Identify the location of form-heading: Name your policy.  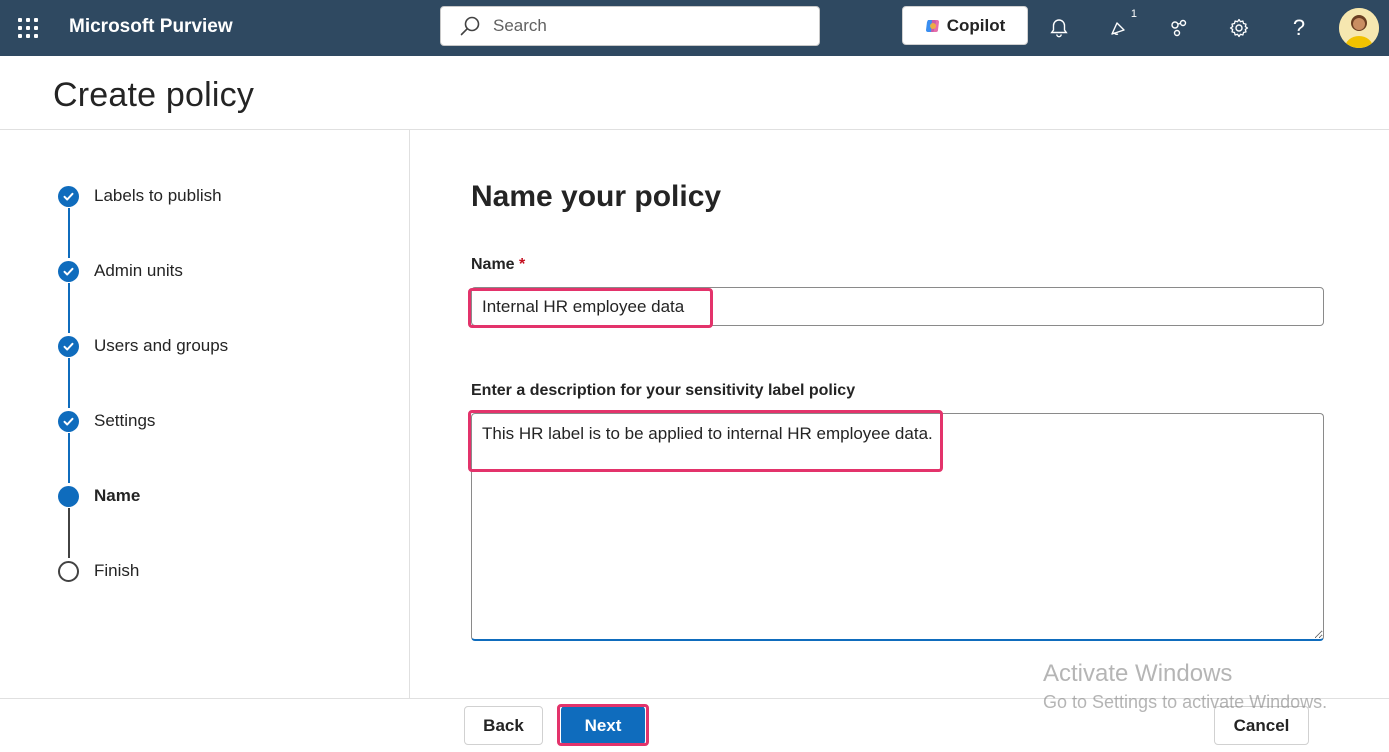
(596, 196).